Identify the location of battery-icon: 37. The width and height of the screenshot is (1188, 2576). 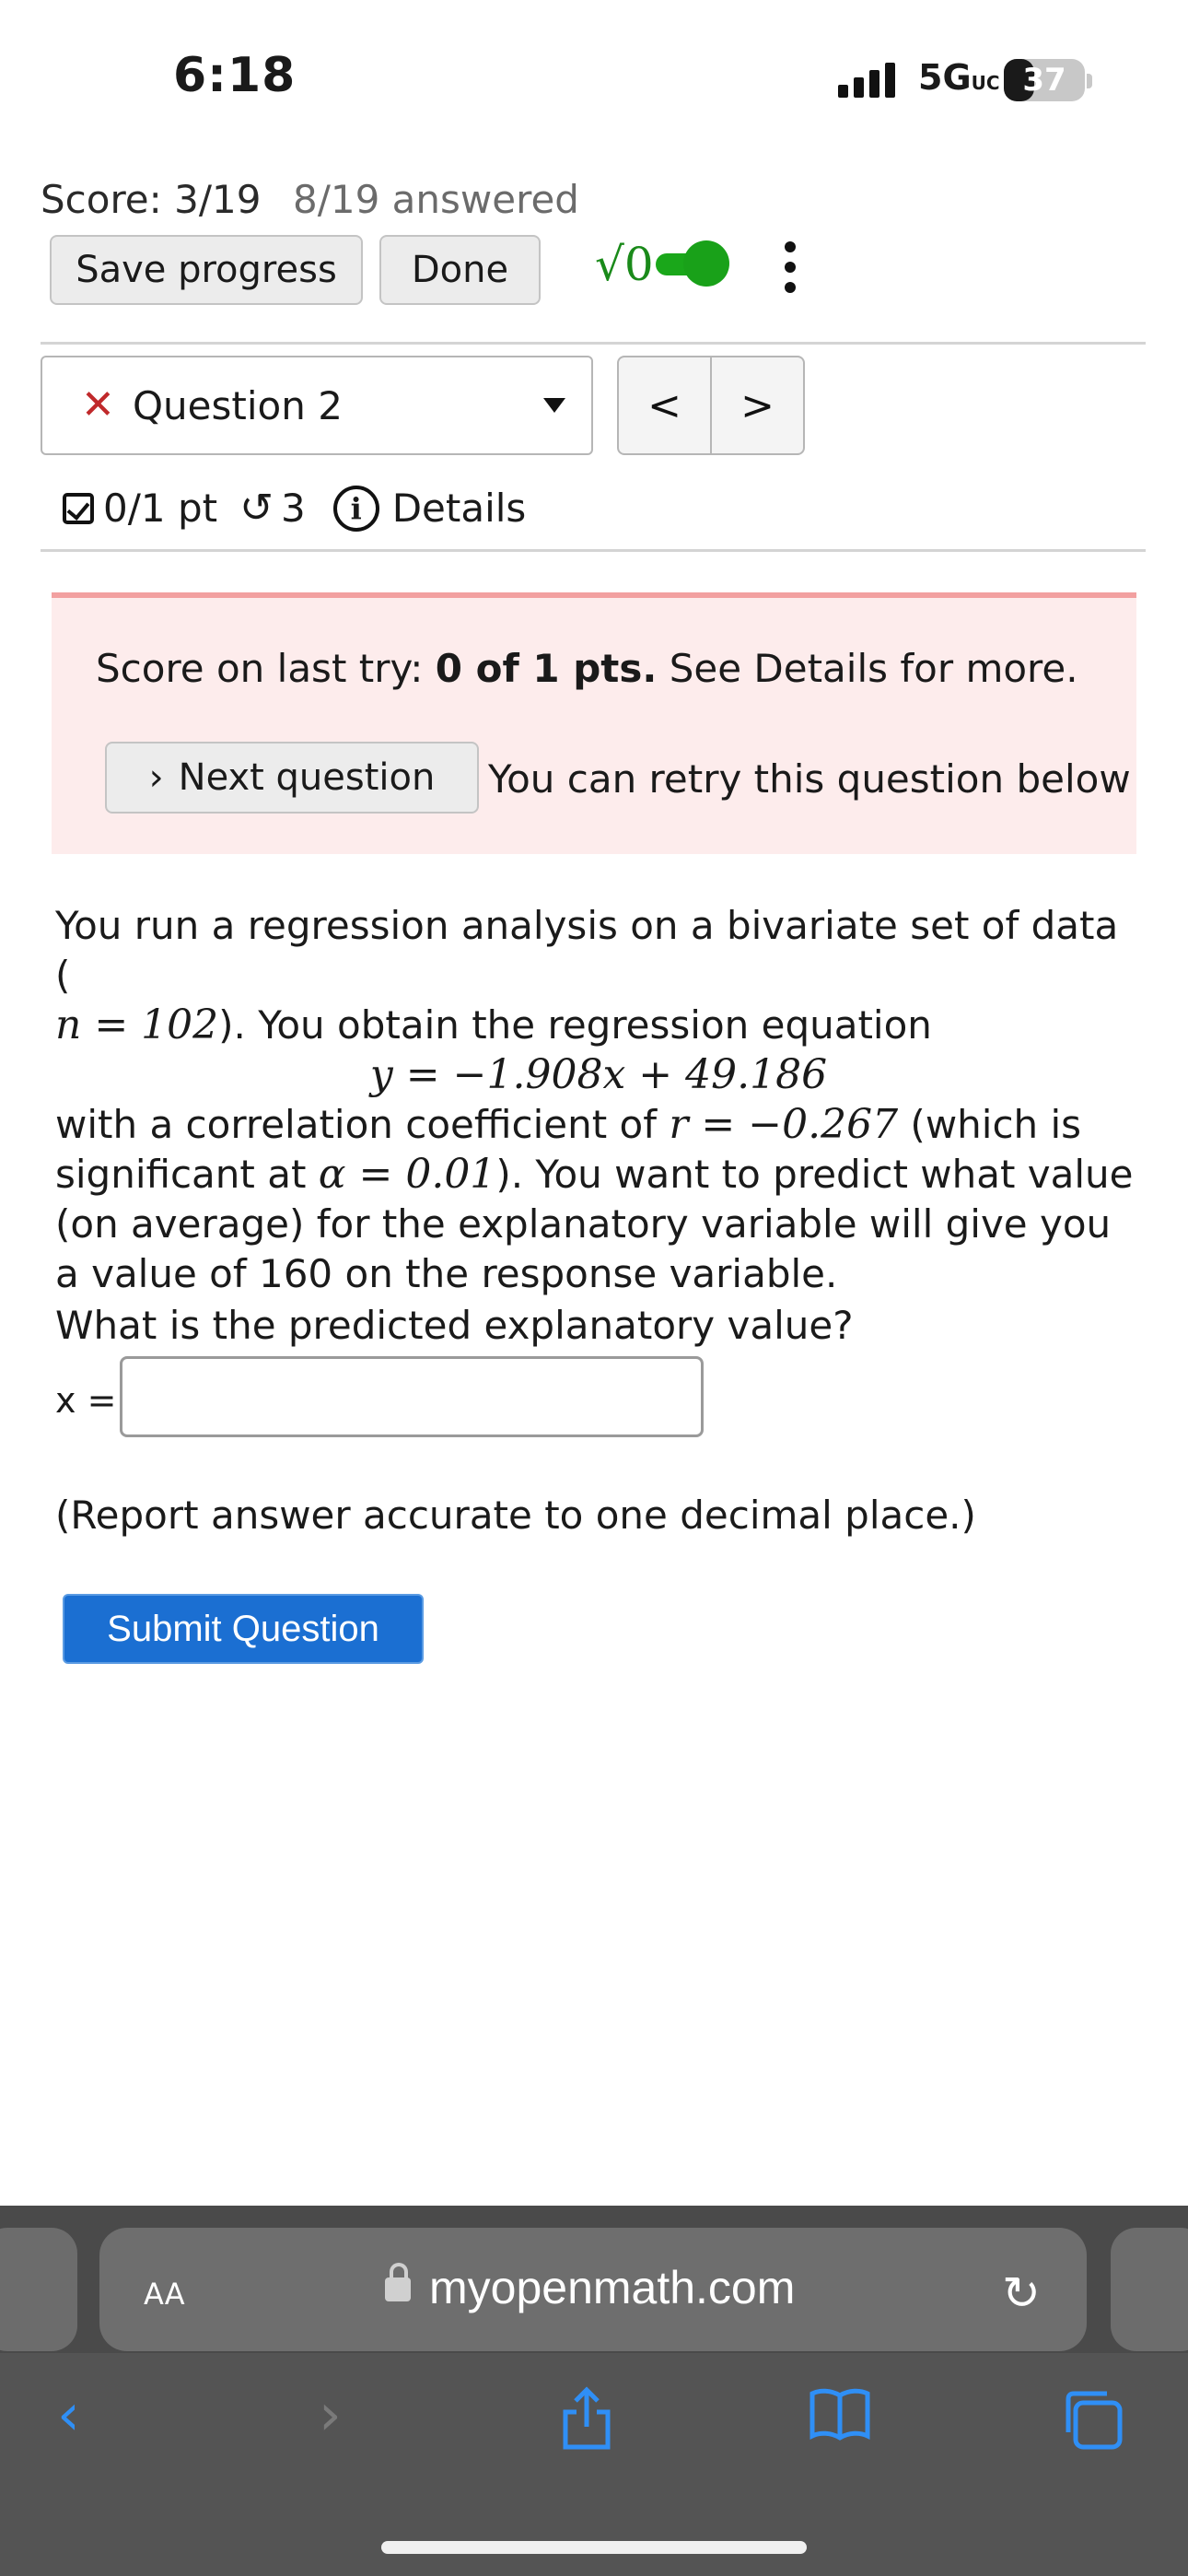
(1044, 80).